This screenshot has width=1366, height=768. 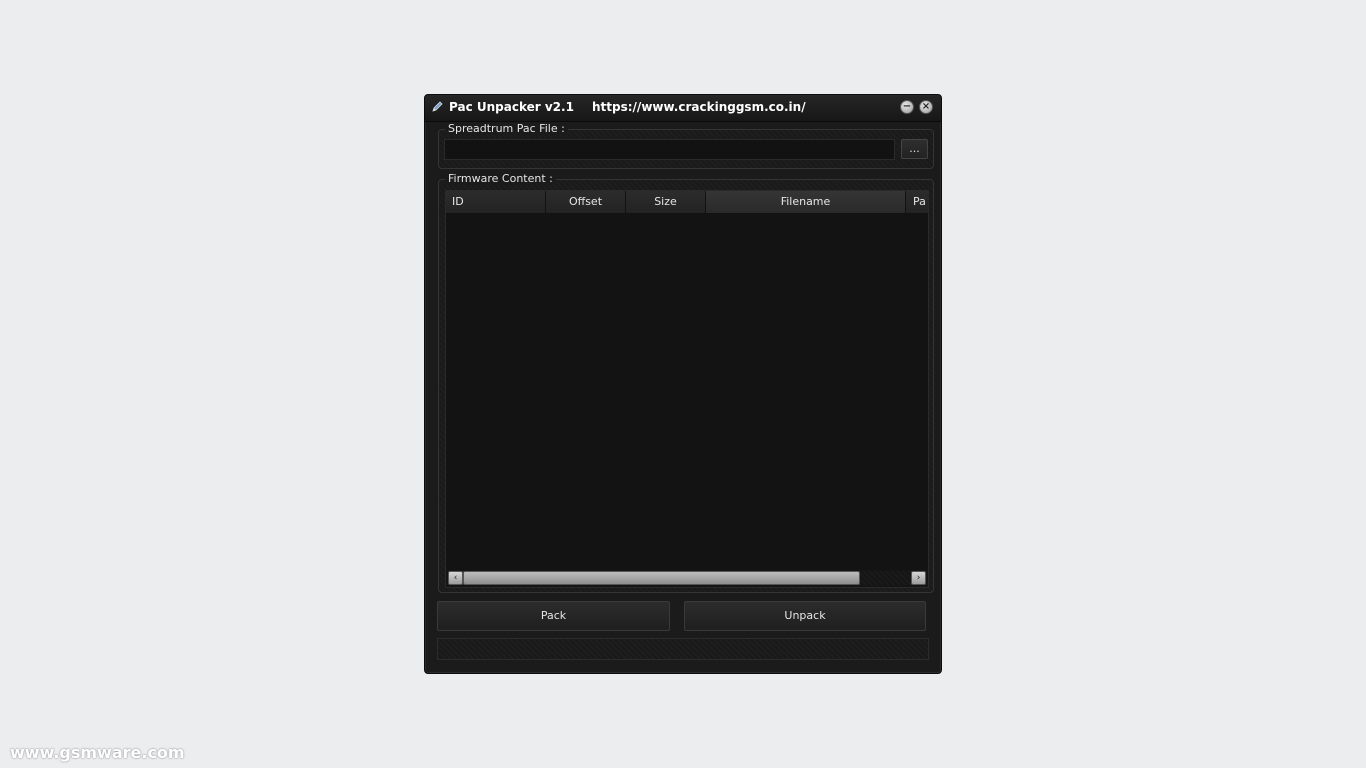 I want to click on column-header-size: Size, so click(x=666, y=202).